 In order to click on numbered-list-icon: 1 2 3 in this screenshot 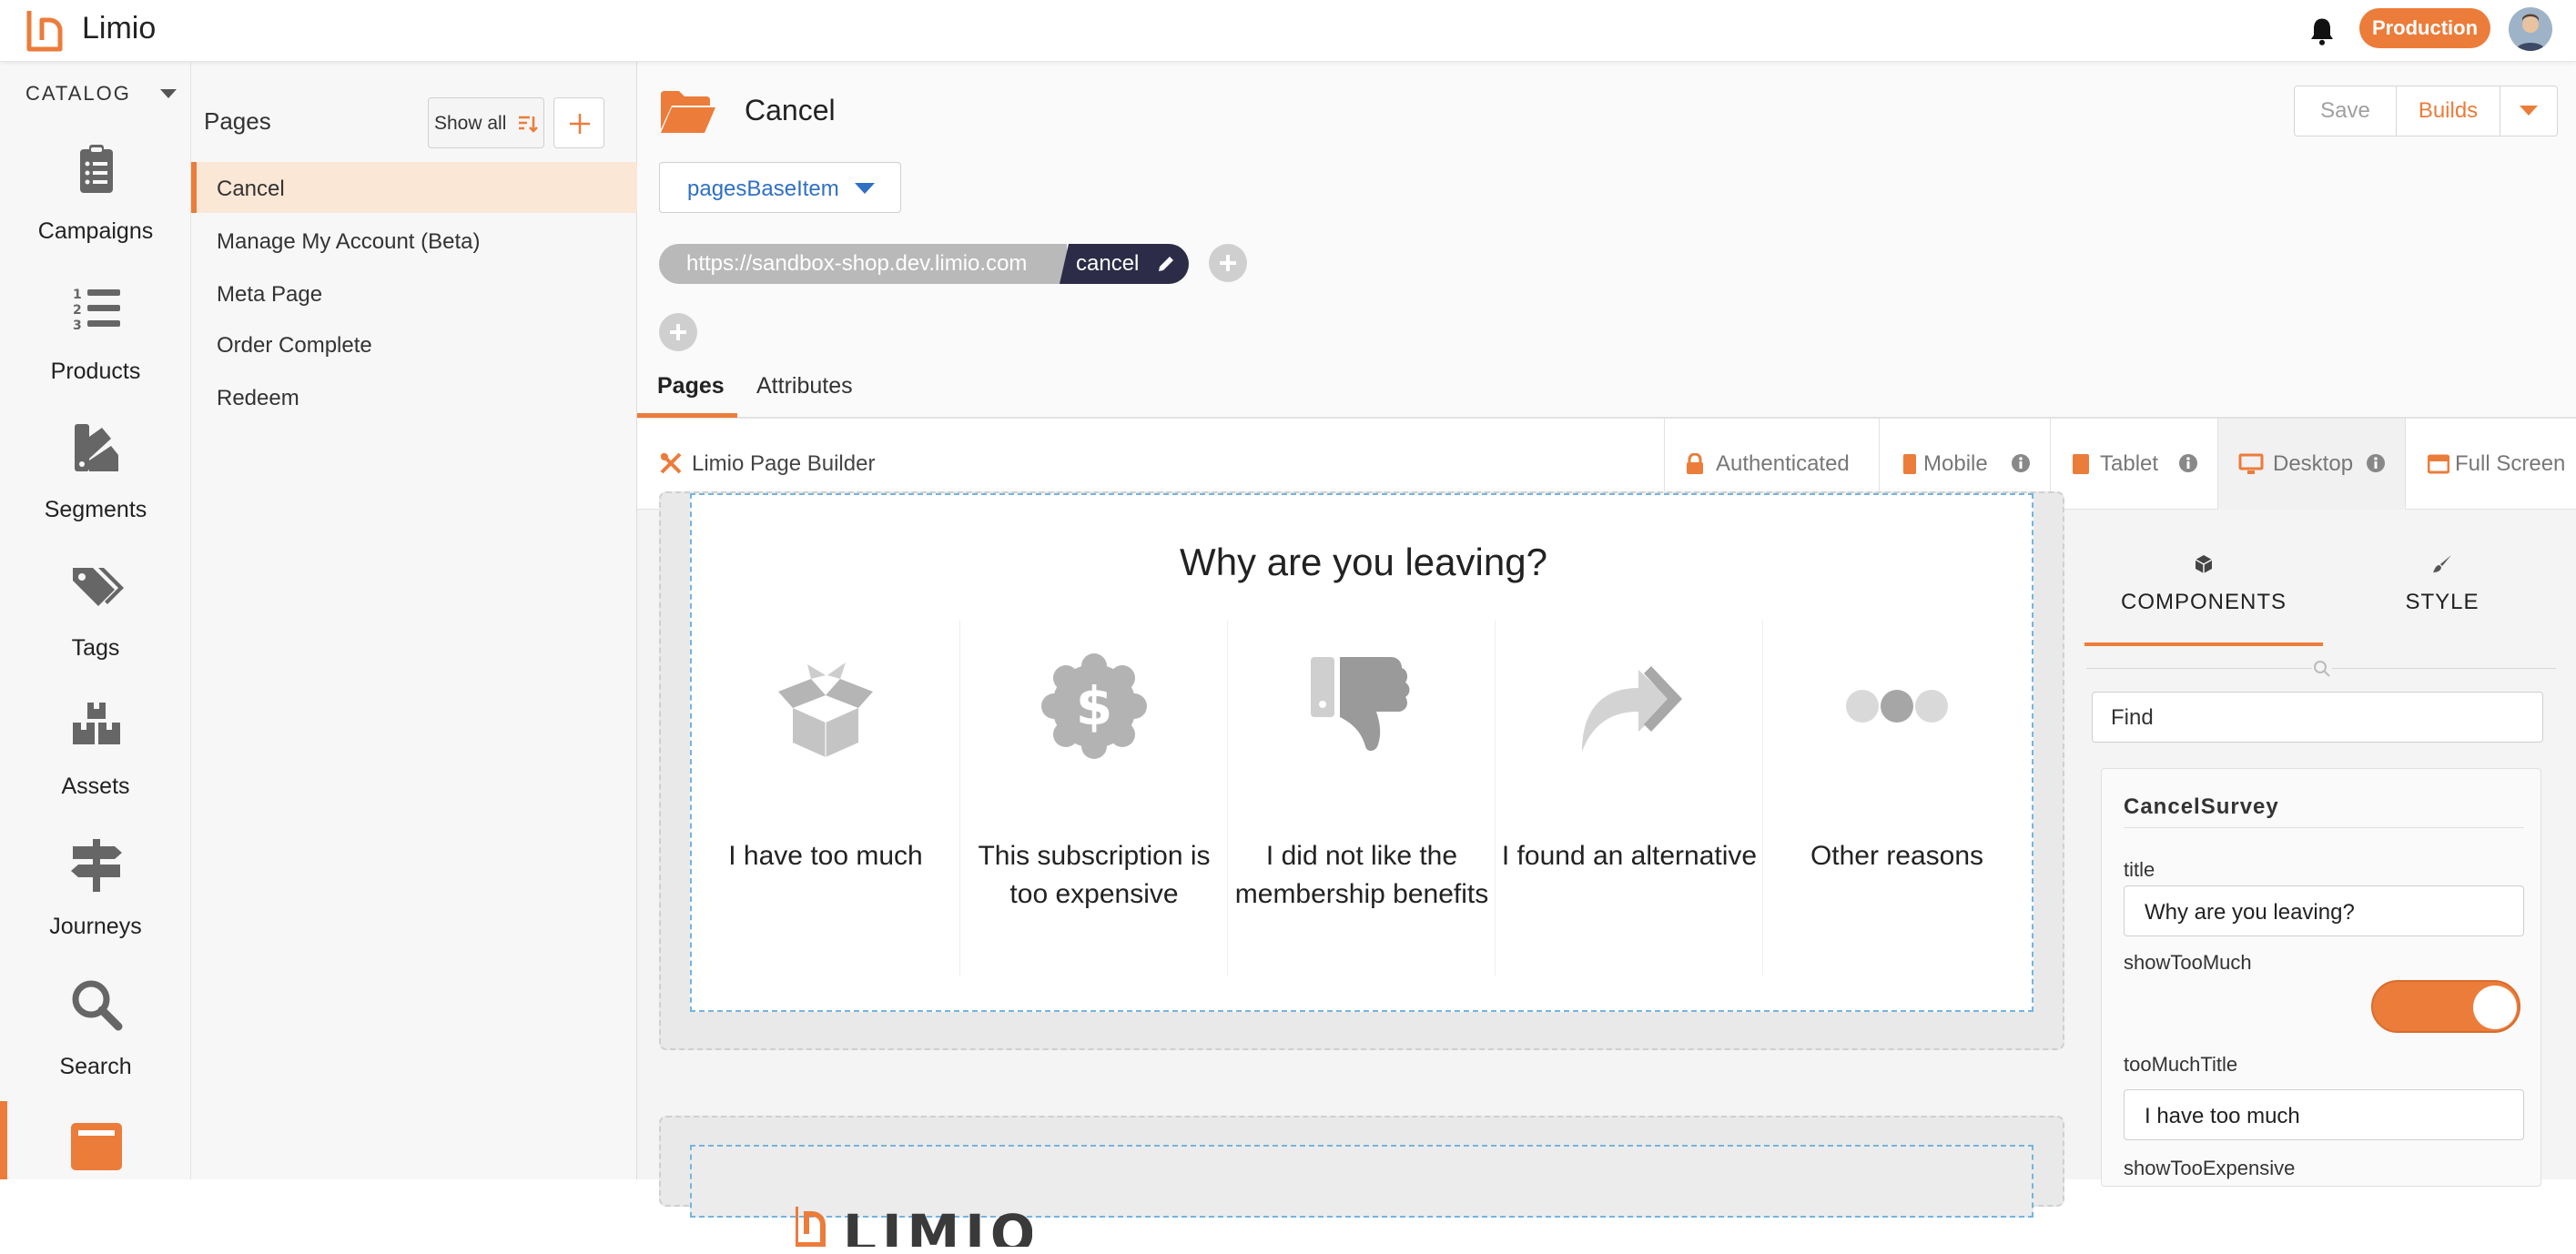, I will do `click(96, 310)`.